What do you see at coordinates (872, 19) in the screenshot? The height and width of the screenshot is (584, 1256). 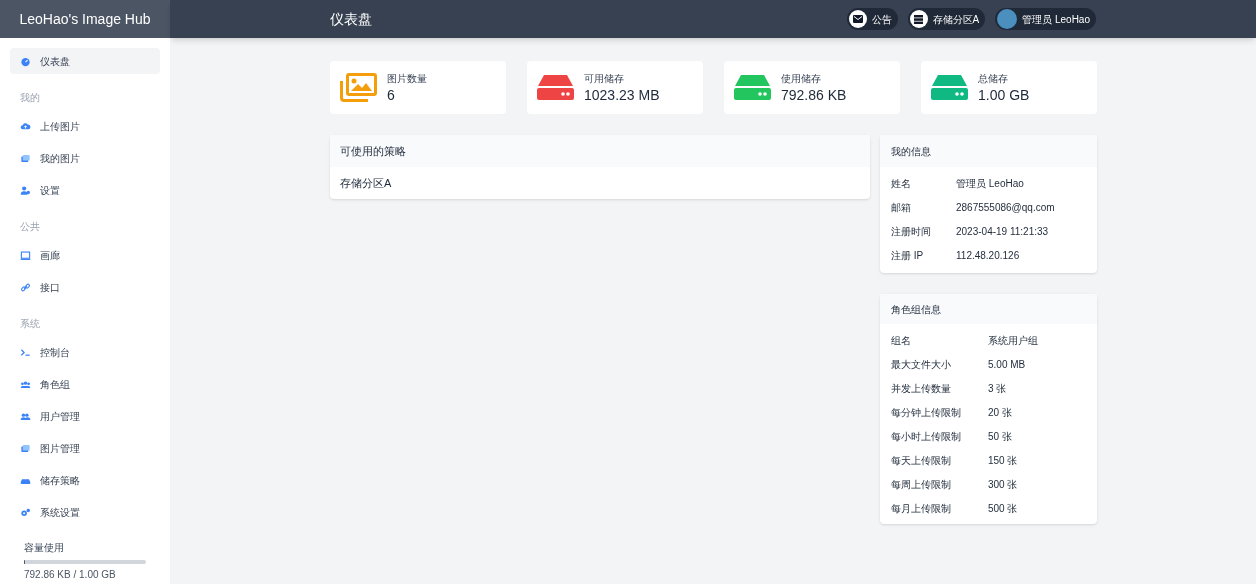 I see `header-button: 公告` at bounding box center [872, 19].